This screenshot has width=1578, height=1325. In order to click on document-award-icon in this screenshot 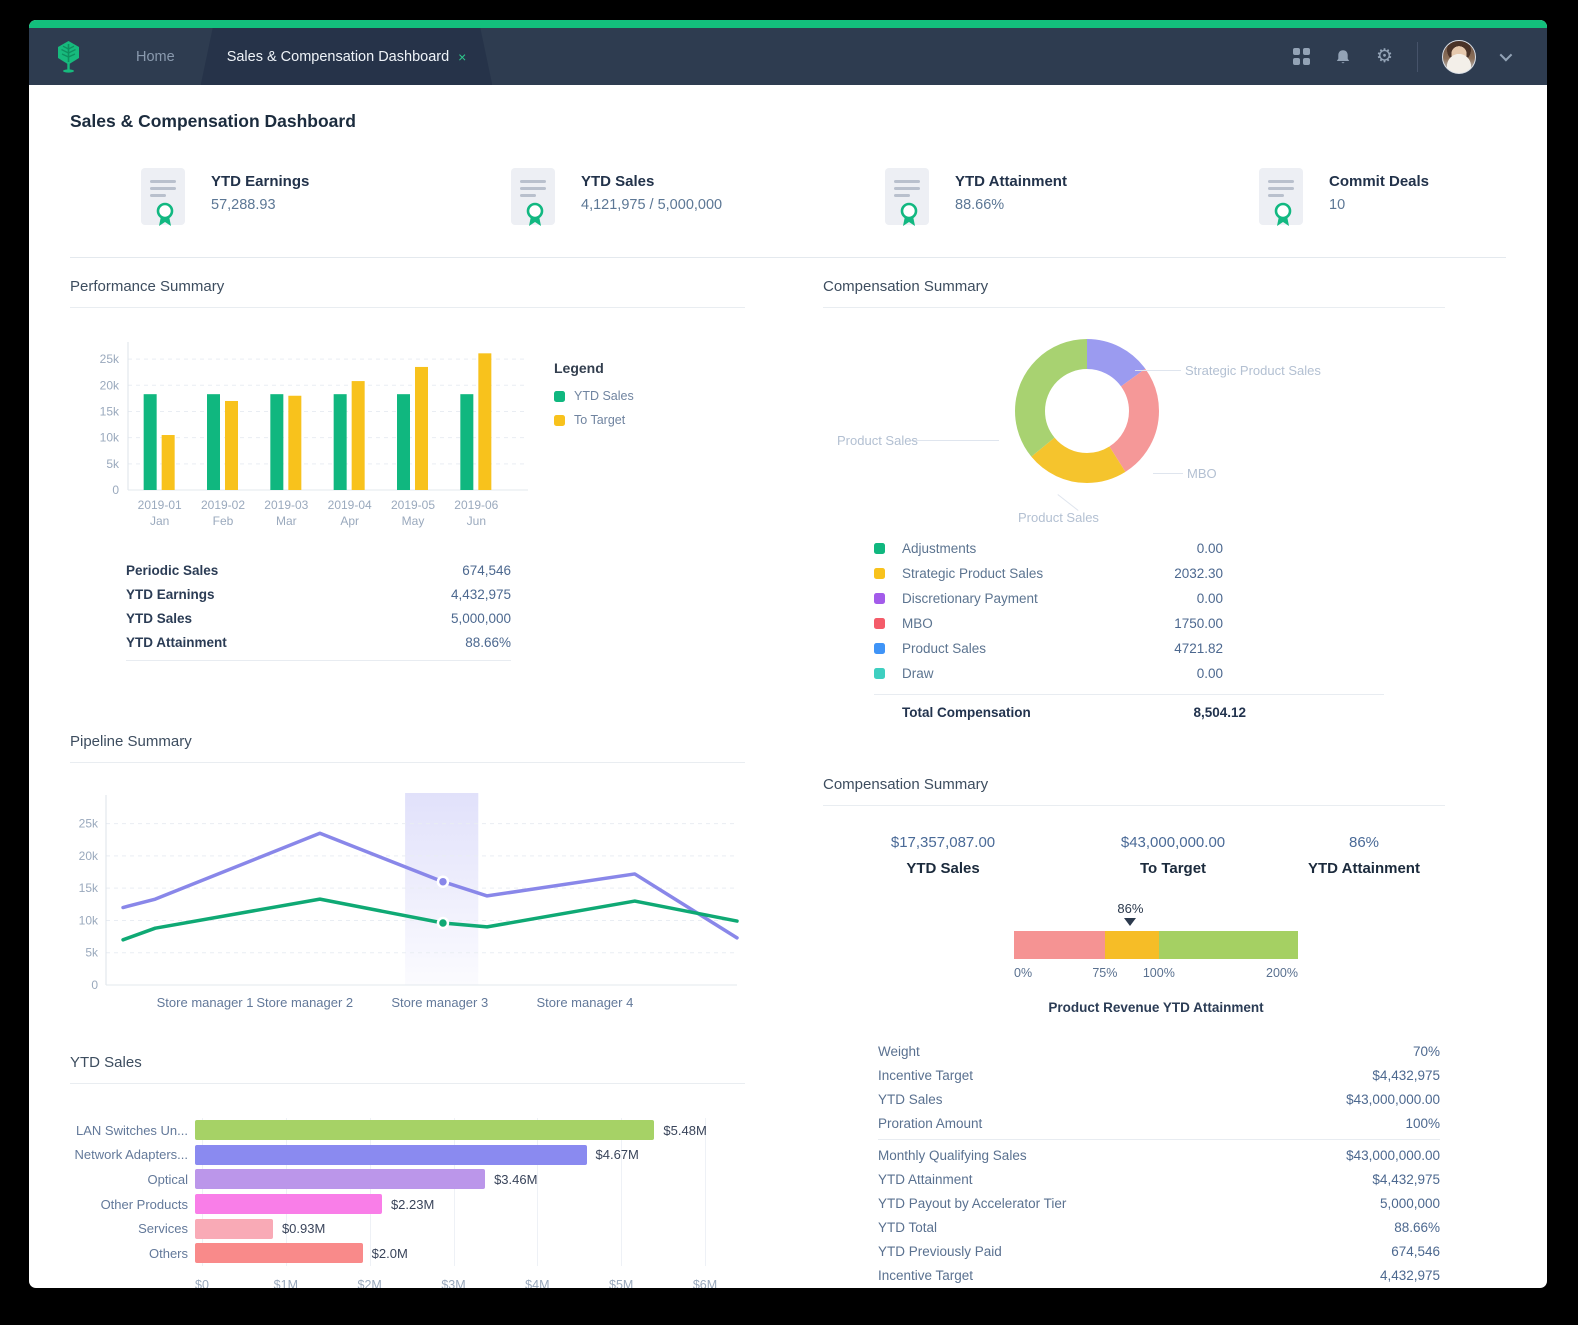, I will do `click(163, 197)`.